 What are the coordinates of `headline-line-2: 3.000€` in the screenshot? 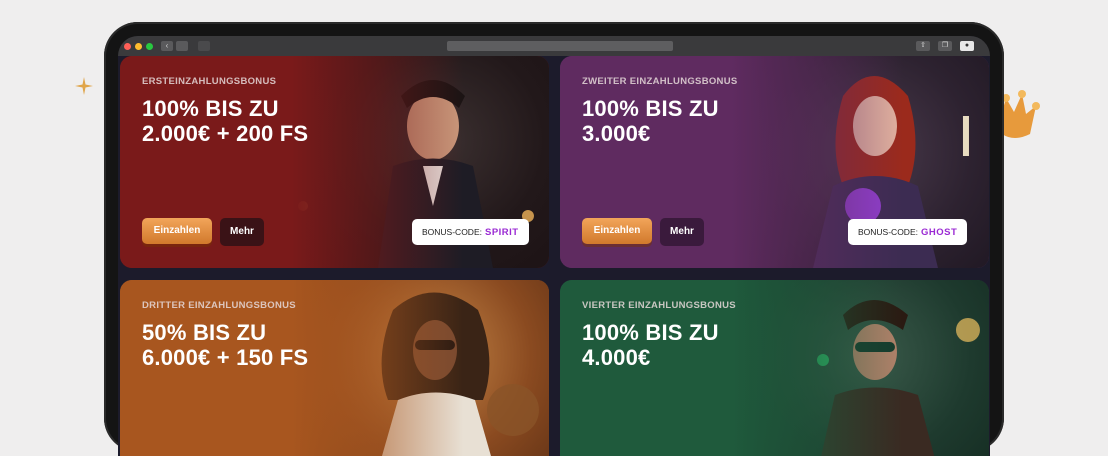 It's located at (616, 133).